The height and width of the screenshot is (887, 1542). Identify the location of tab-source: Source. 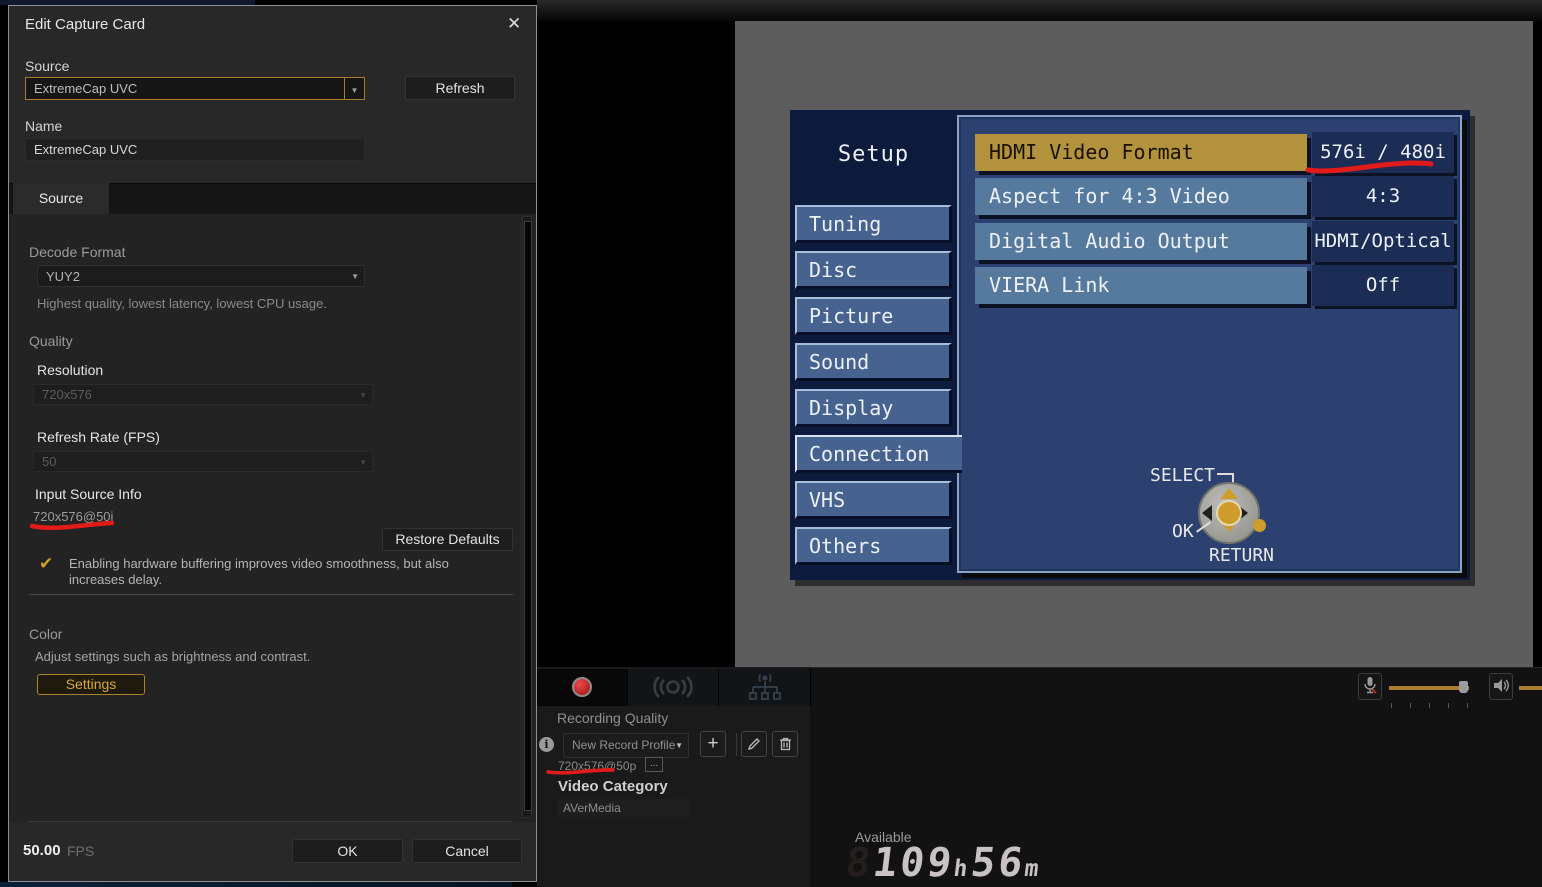
(61, 198).